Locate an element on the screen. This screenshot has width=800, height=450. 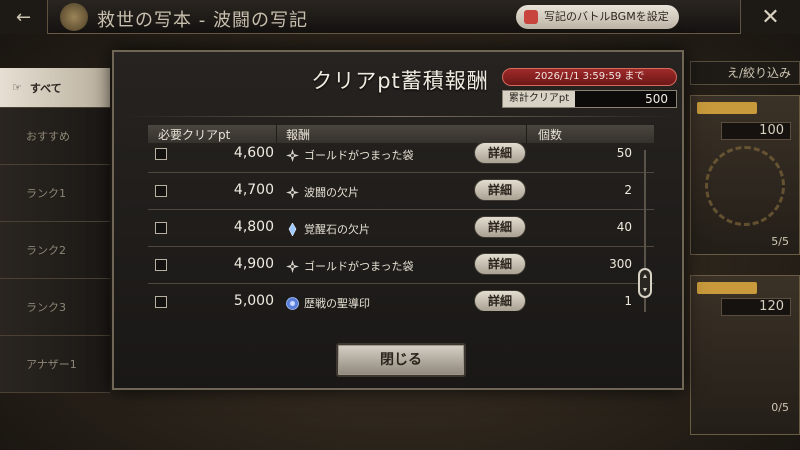
reward-name: 波闘の欠片 is located at coordinates (331, 192).